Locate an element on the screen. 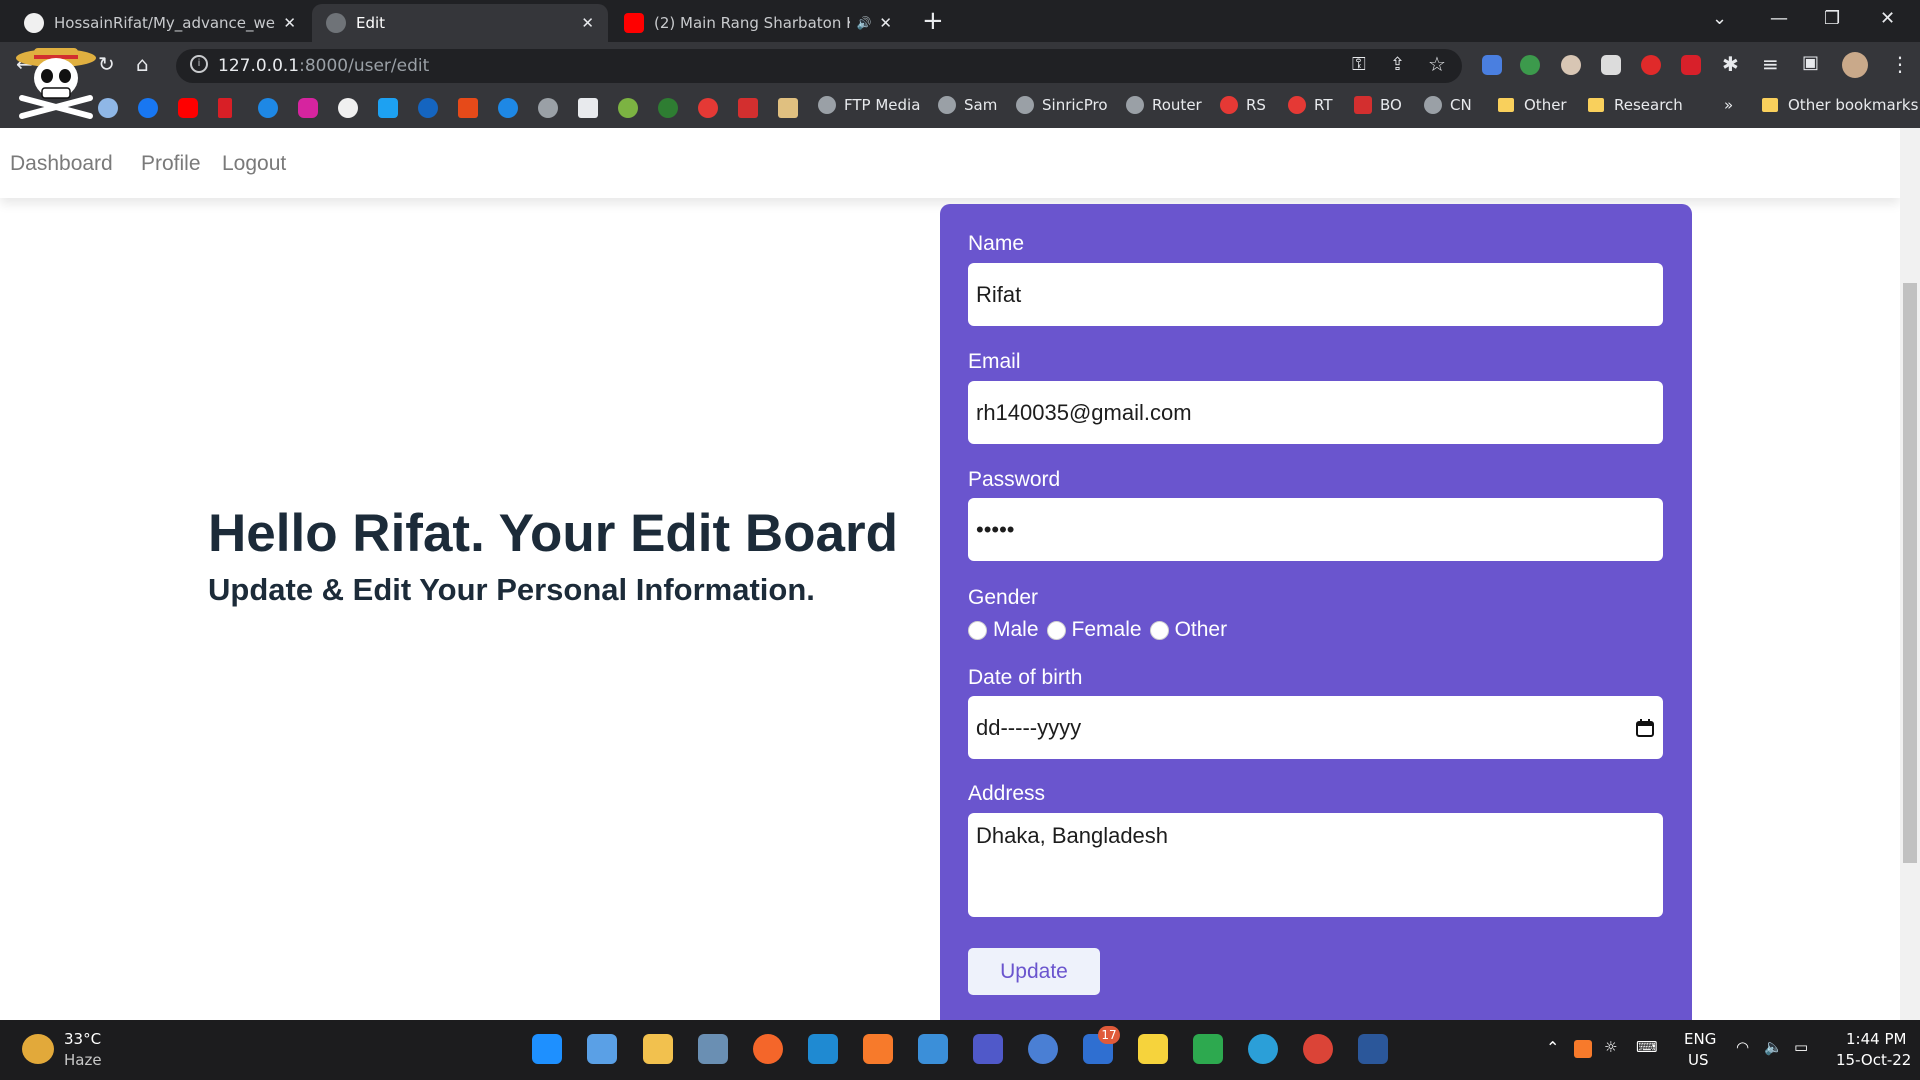  xampp-icon is located at coordinates (878, 1049).